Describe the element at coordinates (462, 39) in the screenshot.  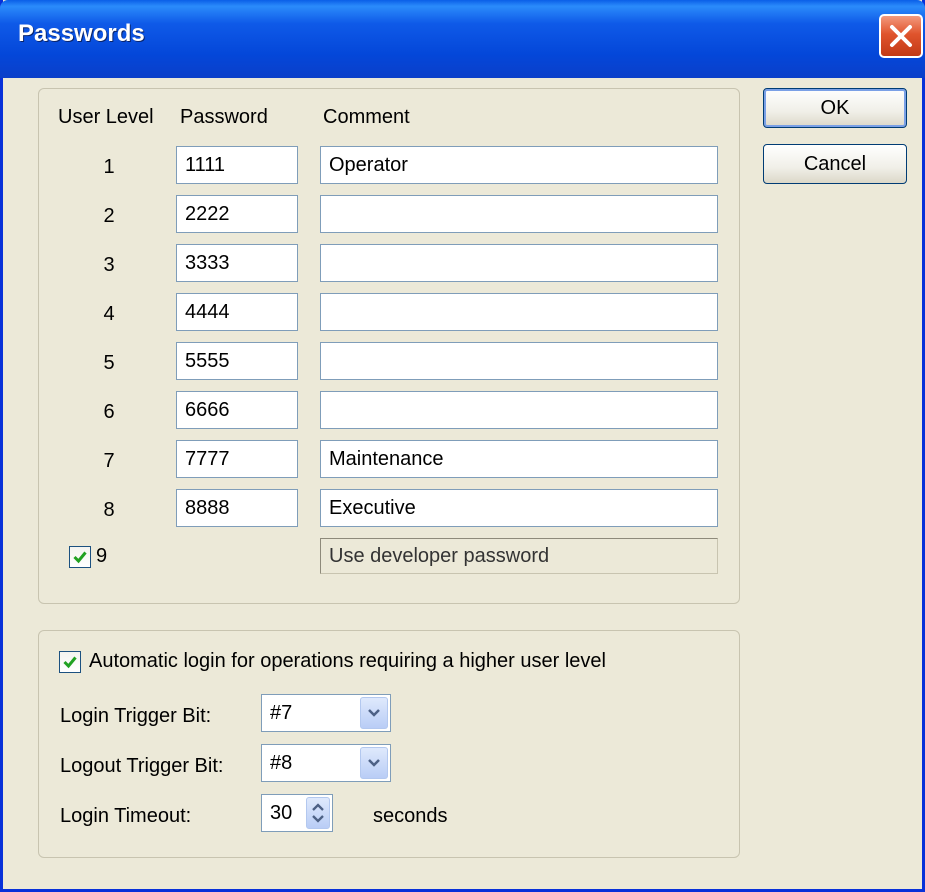
I see `title-bar: Passwords` at that location.